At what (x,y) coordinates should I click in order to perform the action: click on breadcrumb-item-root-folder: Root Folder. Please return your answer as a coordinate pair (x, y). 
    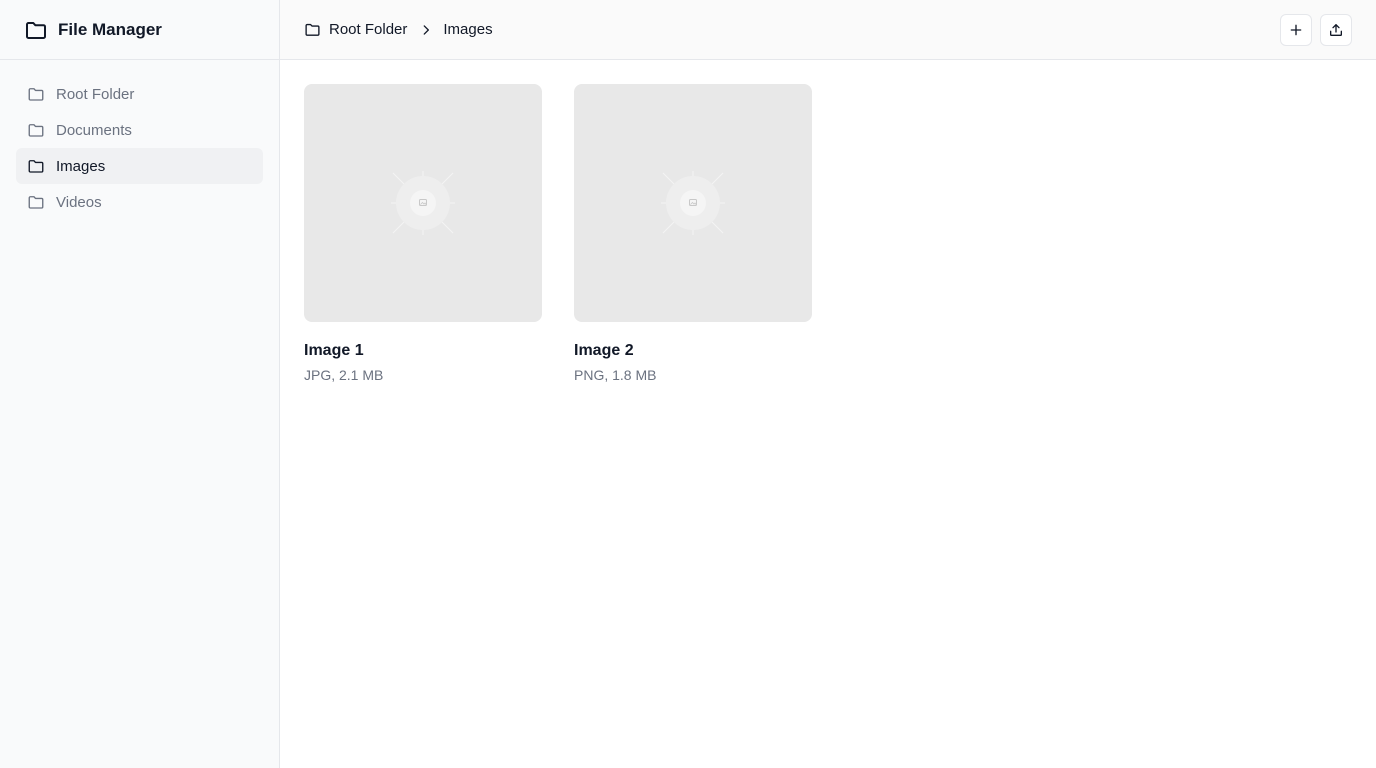
    Looking at the image, I should click on (355, 29).